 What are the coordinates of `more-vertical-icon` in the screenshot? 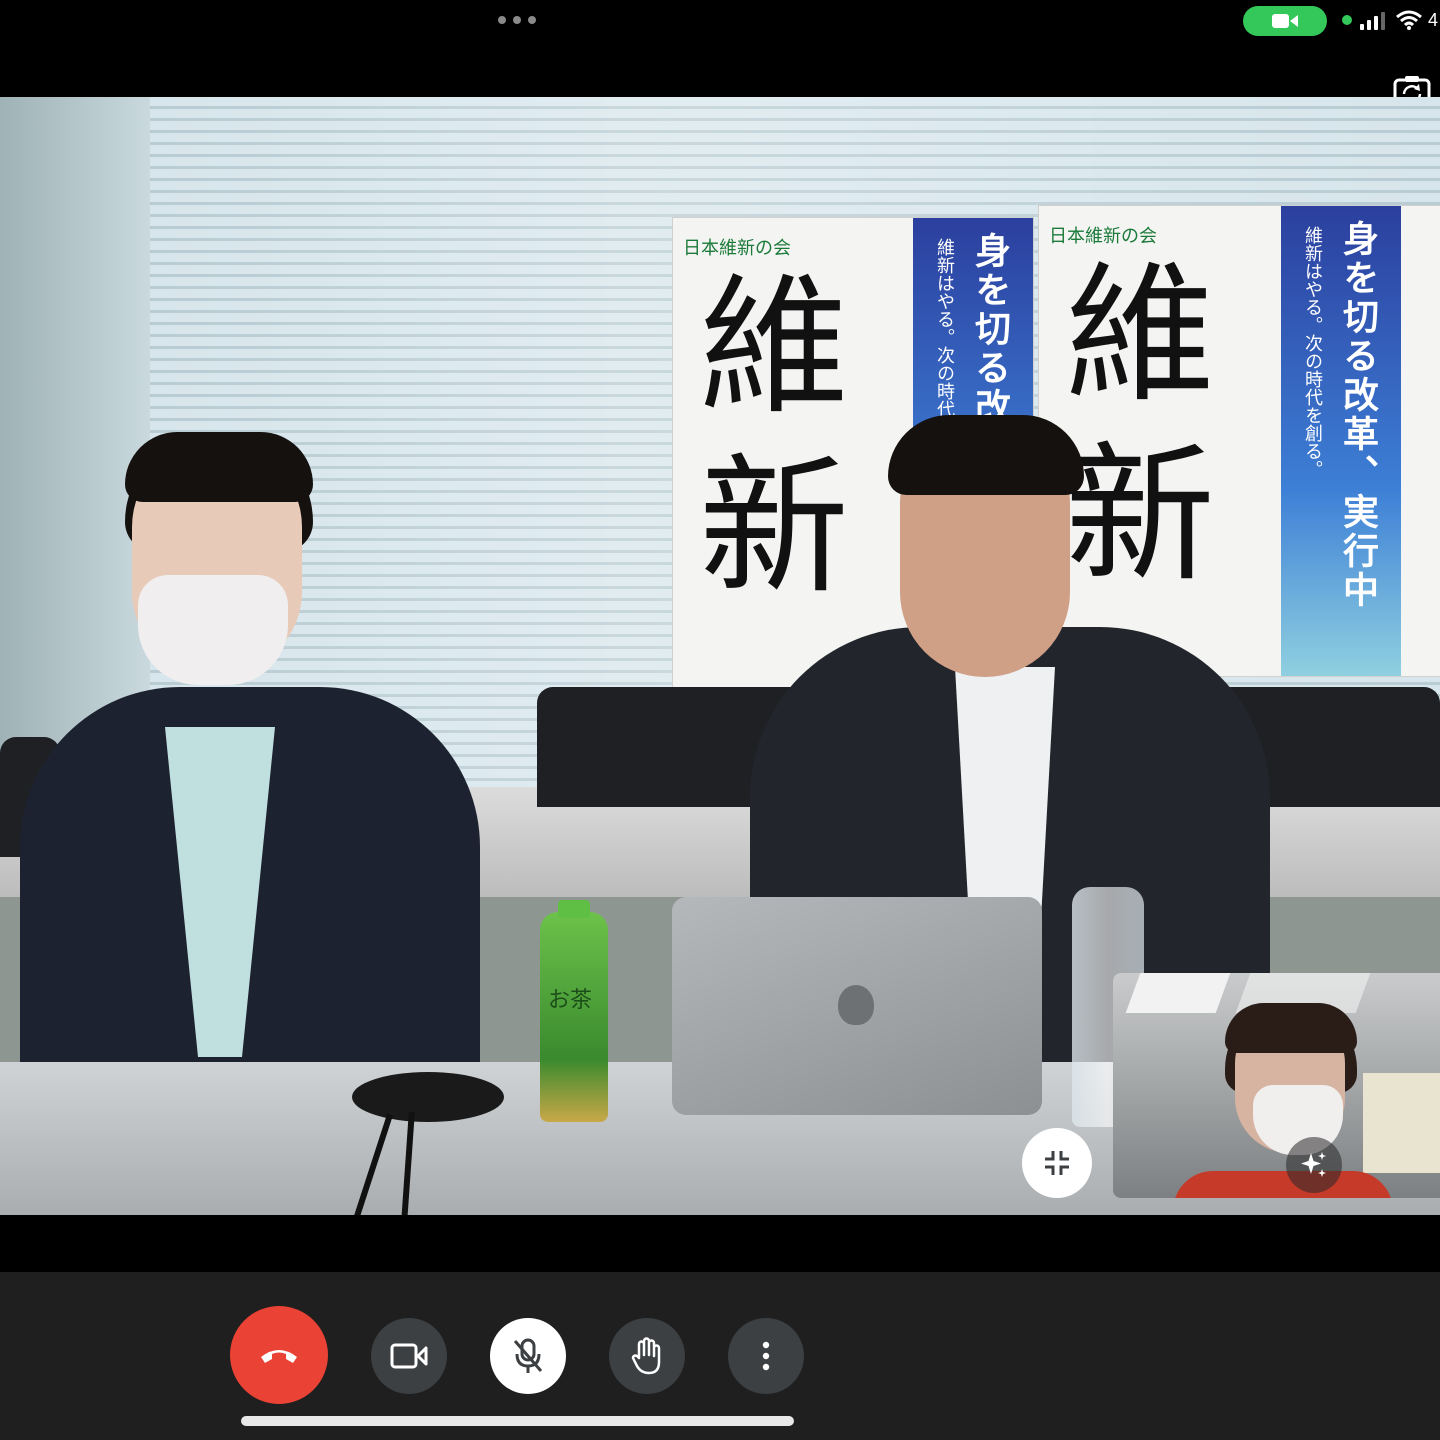 It's located at (766, 1356).